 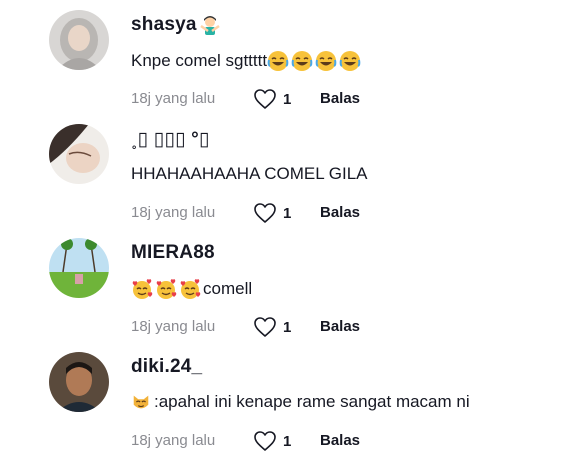 What do you see at coordinates (177, 25) in the screenshot?
I see `comment-username: shasya` at bounding box center [177, 25].